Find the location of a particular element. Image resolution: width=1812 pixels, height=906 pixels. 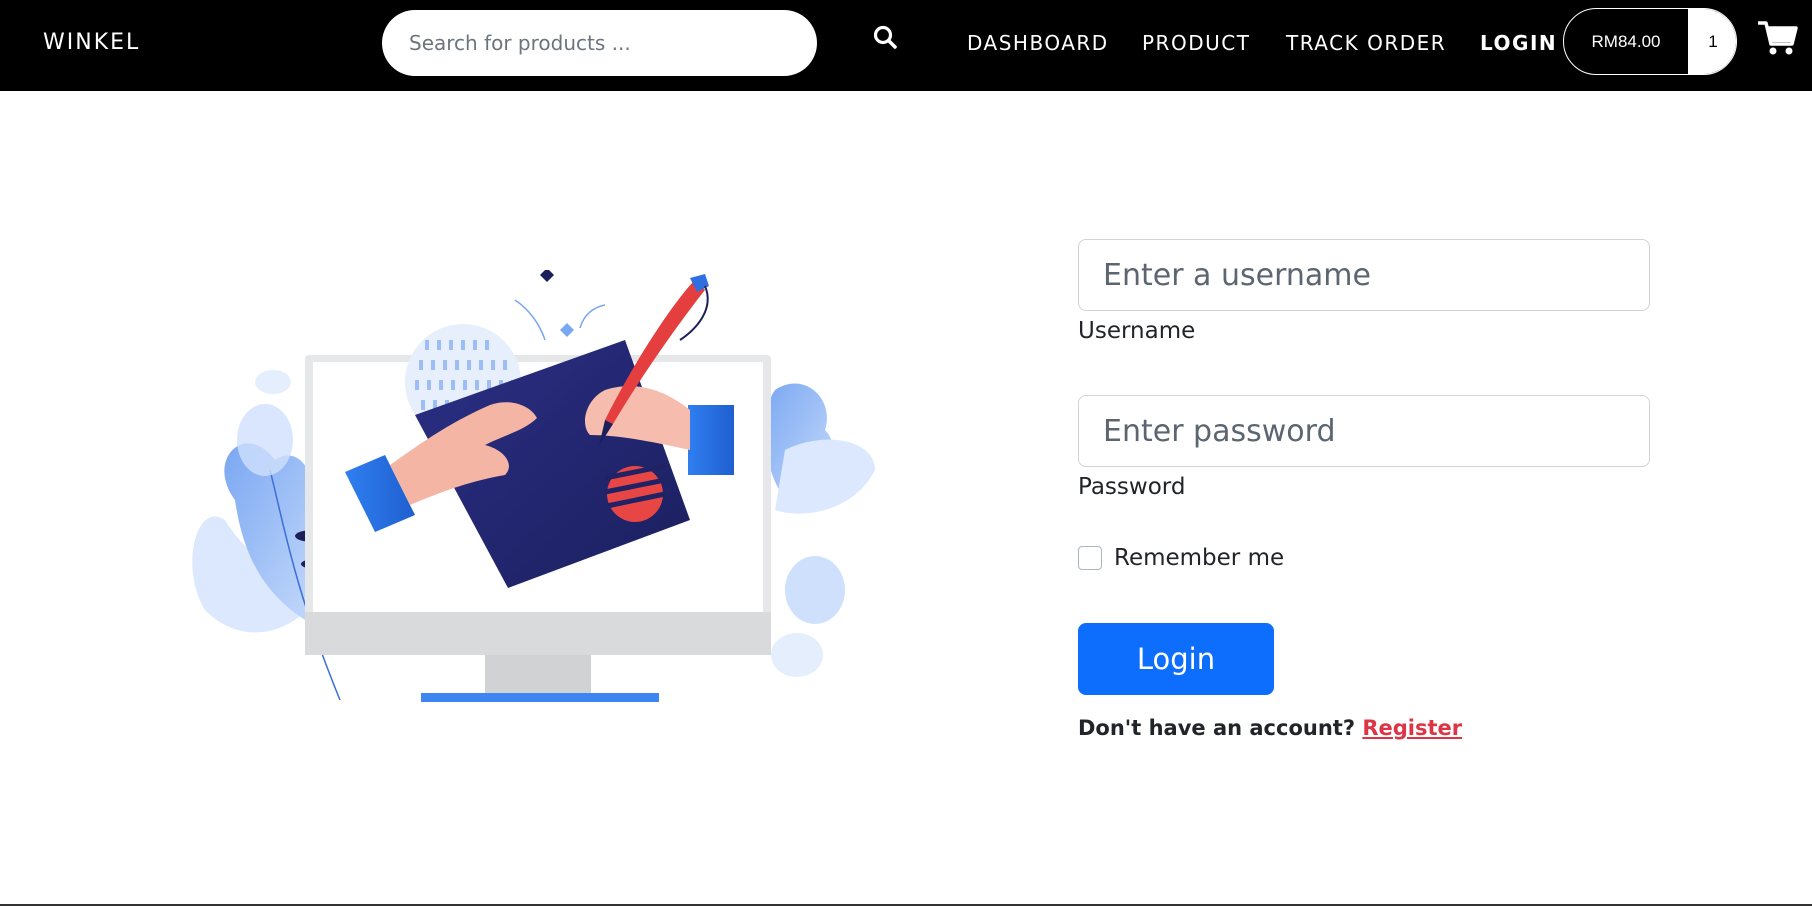

search-box is located at coordinates (599, 43).